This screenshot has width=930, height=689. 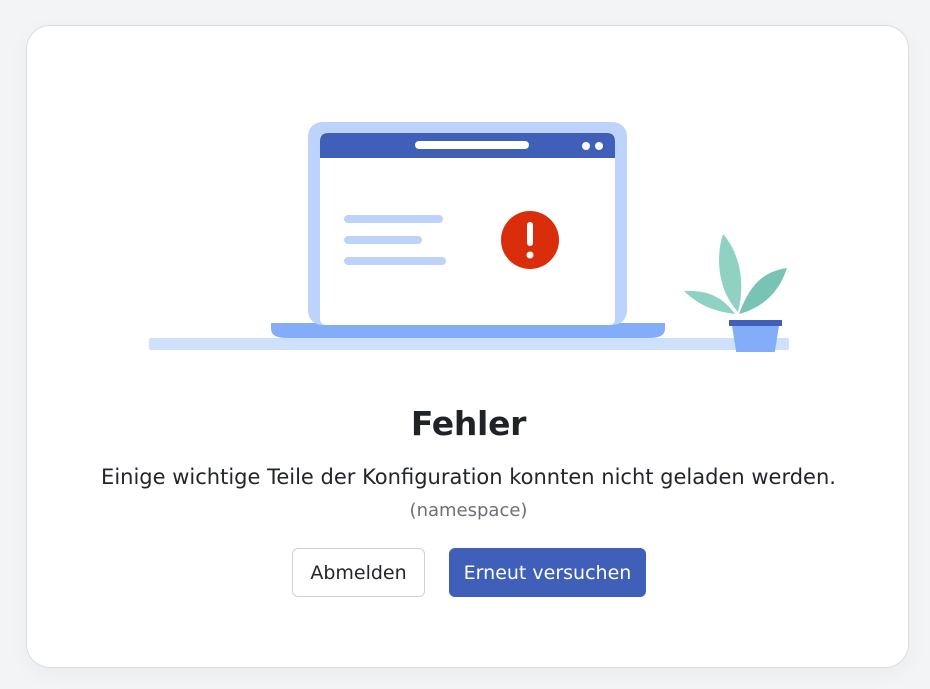 I want to click on potted-plant-icon, so click(x=735, y=293).